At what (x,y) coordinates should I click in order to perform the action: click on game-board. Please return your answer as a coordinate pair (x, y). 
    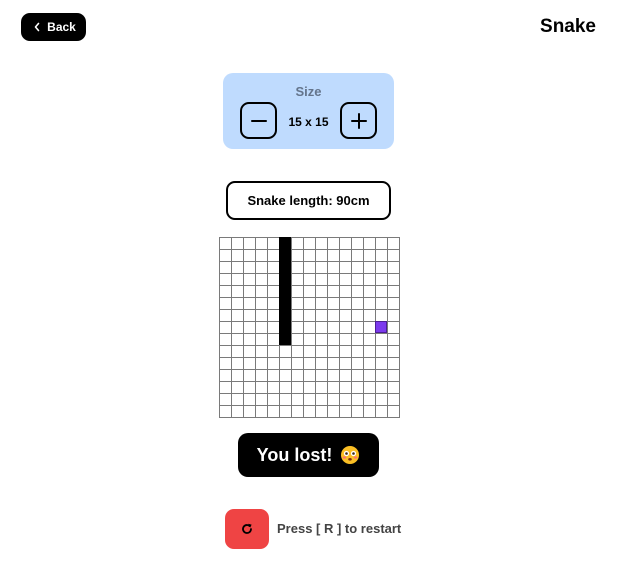
    Looking at the image, I should click on (309, 327).